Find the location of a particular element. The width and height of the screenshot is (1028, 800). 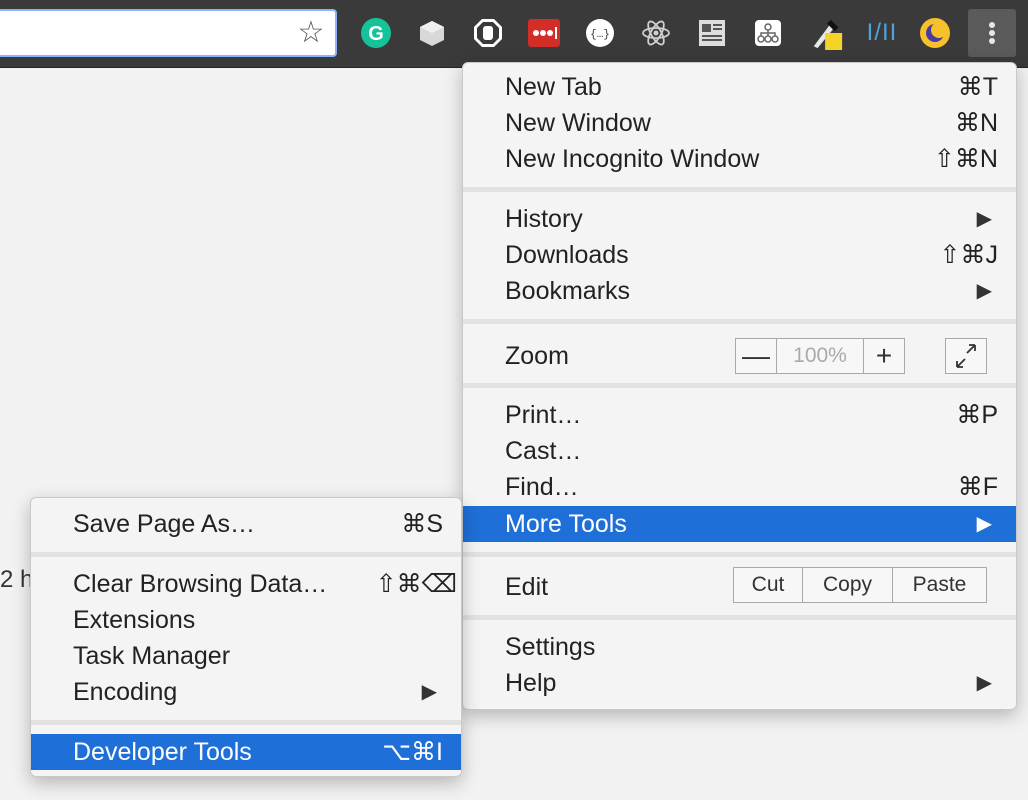

night-mode-moon-icon is located at coordinates (935, 33).